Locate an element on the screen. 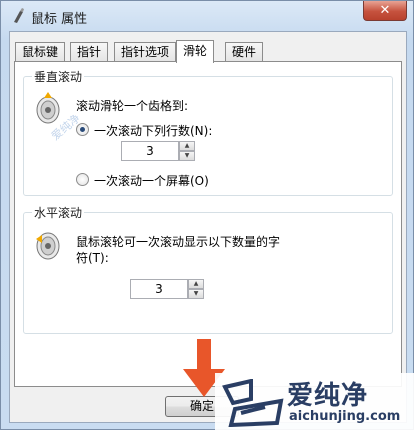 The image size is (414, 430). scroll-lines-label: 一次滚动下列行数(N): is located at coordinates (153, 131).